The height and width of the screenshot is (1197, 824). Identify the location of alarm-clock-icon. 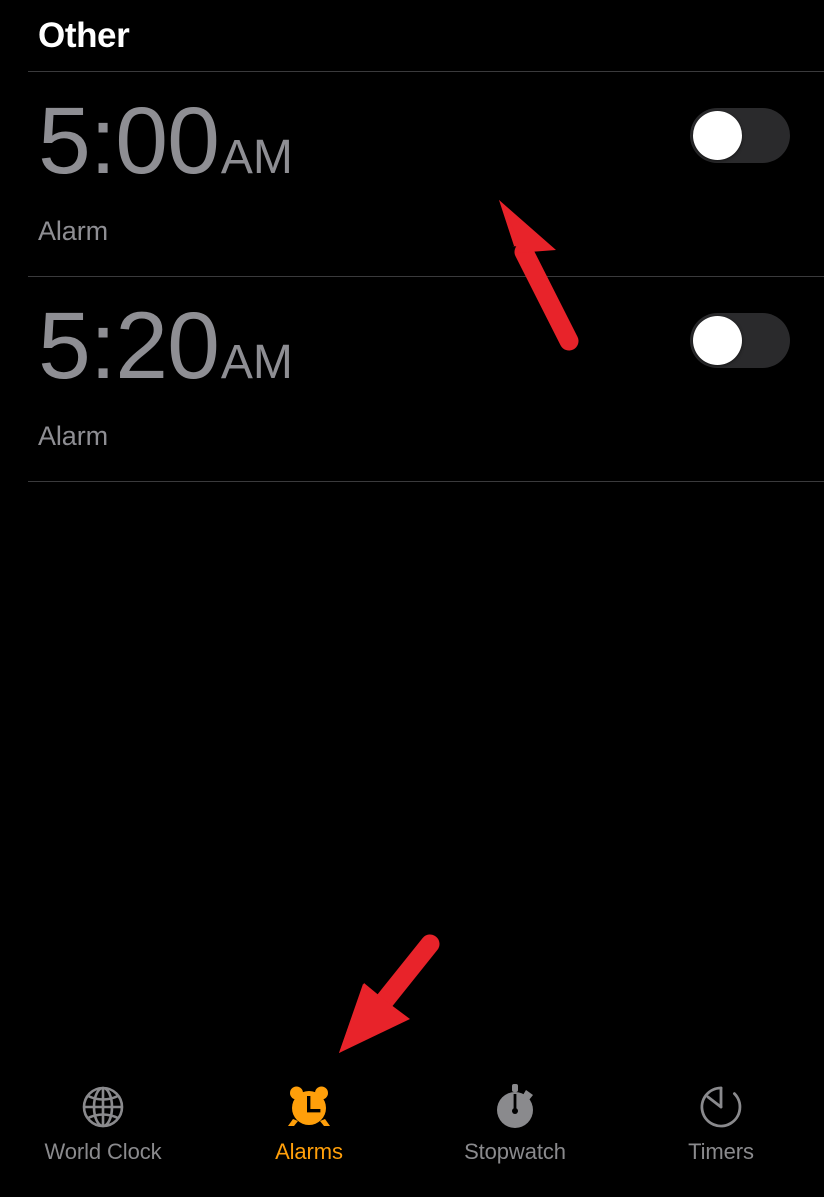
(309, 1106).